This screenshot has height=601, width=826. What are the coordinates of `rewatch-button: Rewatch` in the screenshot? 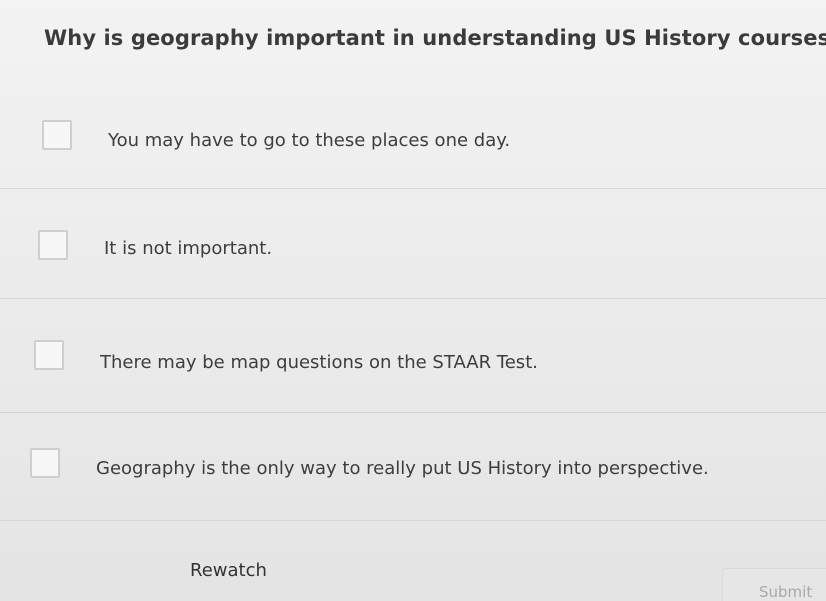 It's located at (228, 570).